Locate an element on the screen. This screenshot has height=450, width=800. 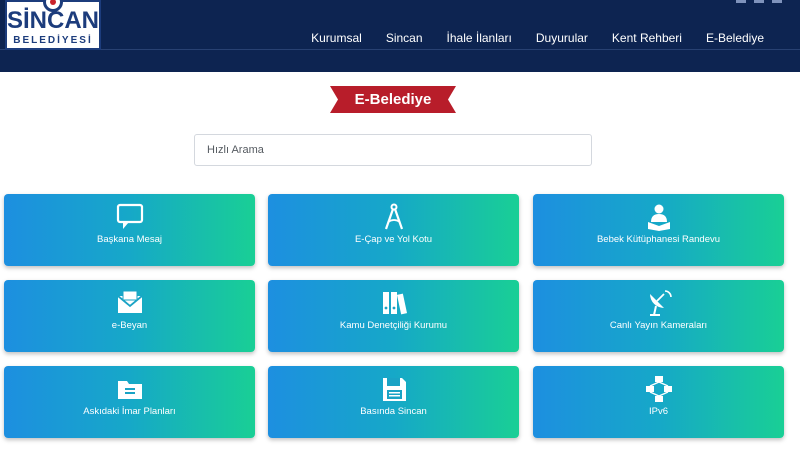
tile-label: e-Beyan is located at coordinates (129, 325).